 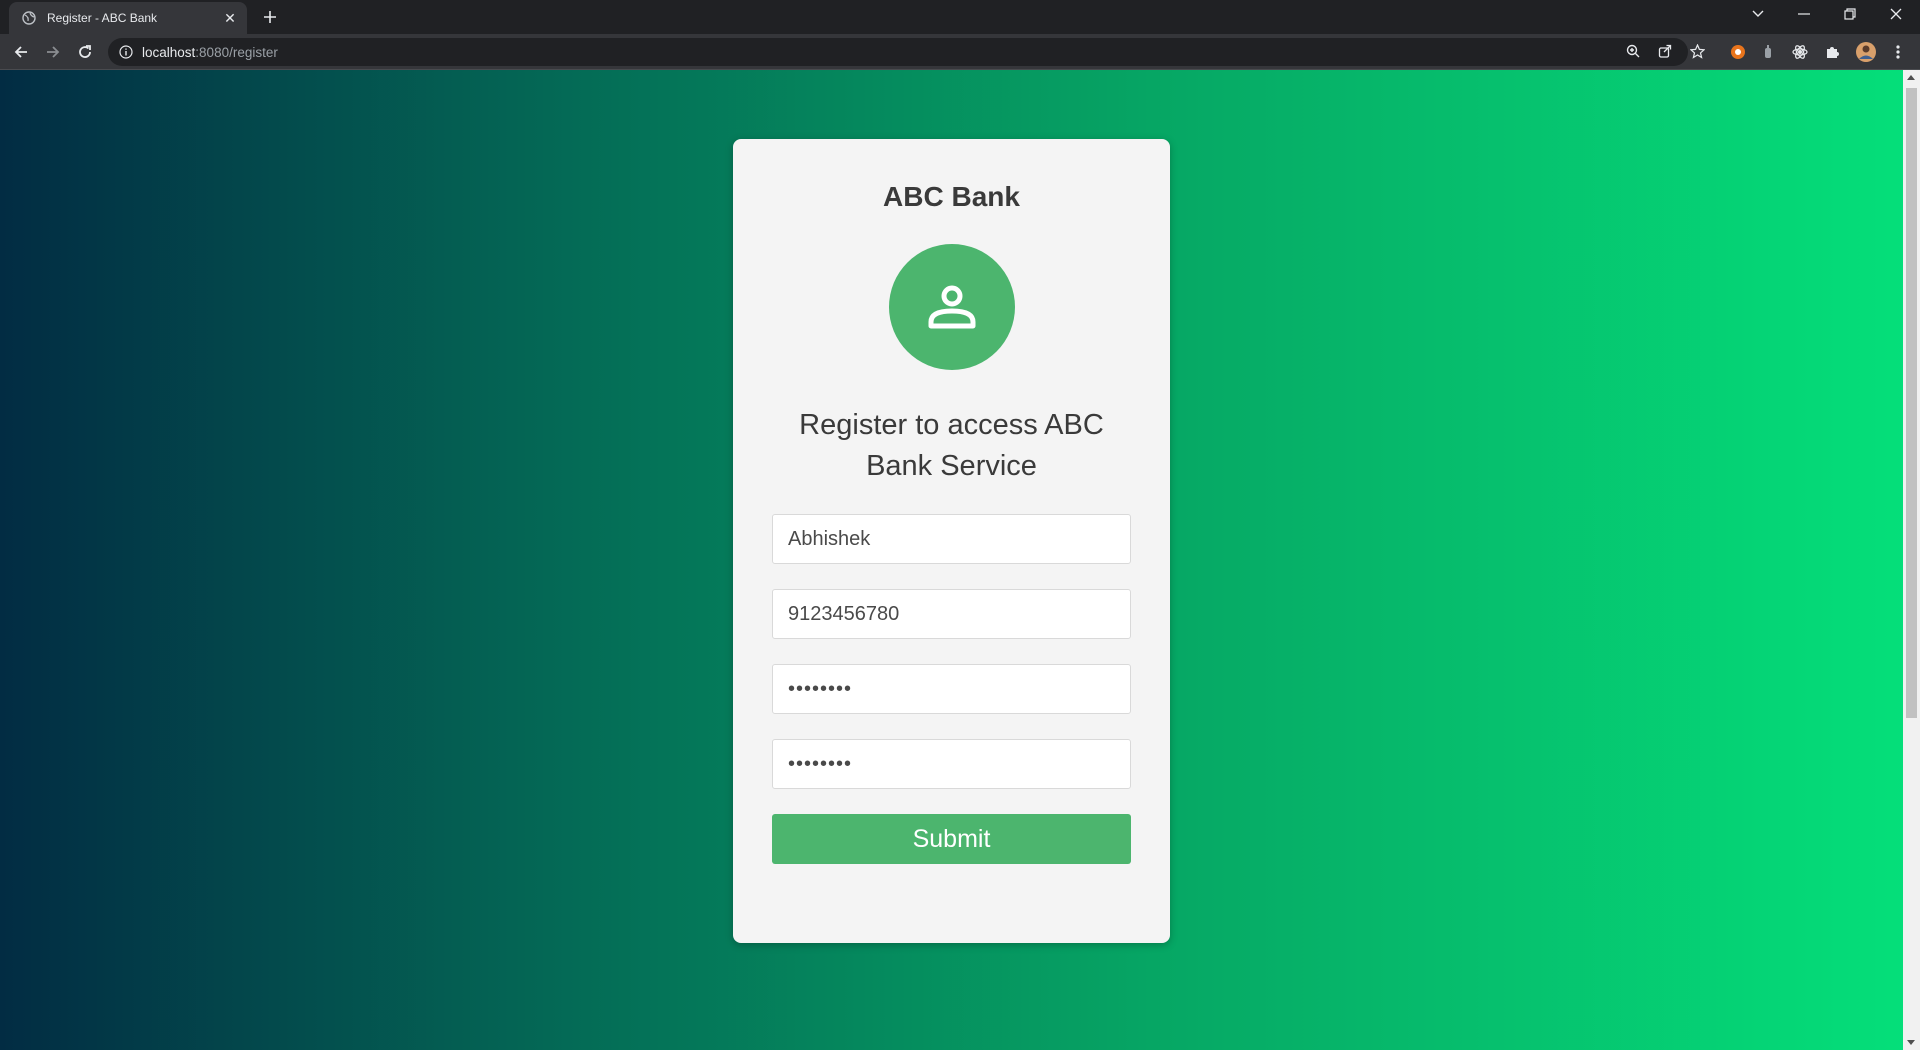 I want to click on browser-tab: Register - ABC Bank ✕, so click(x=128, y=18).